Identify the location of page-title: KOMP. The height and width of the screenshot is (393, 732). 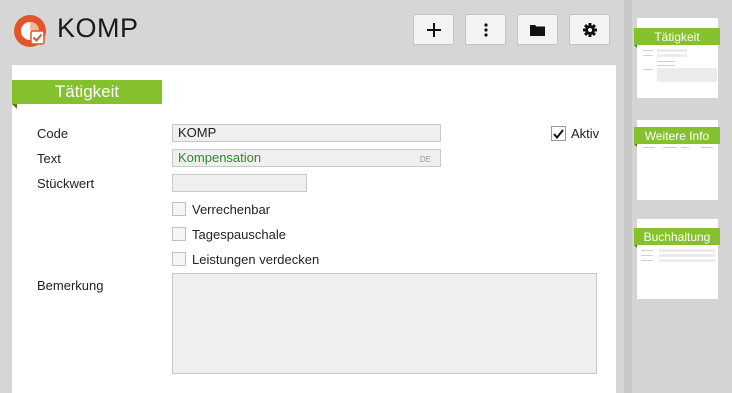
(98, 28).